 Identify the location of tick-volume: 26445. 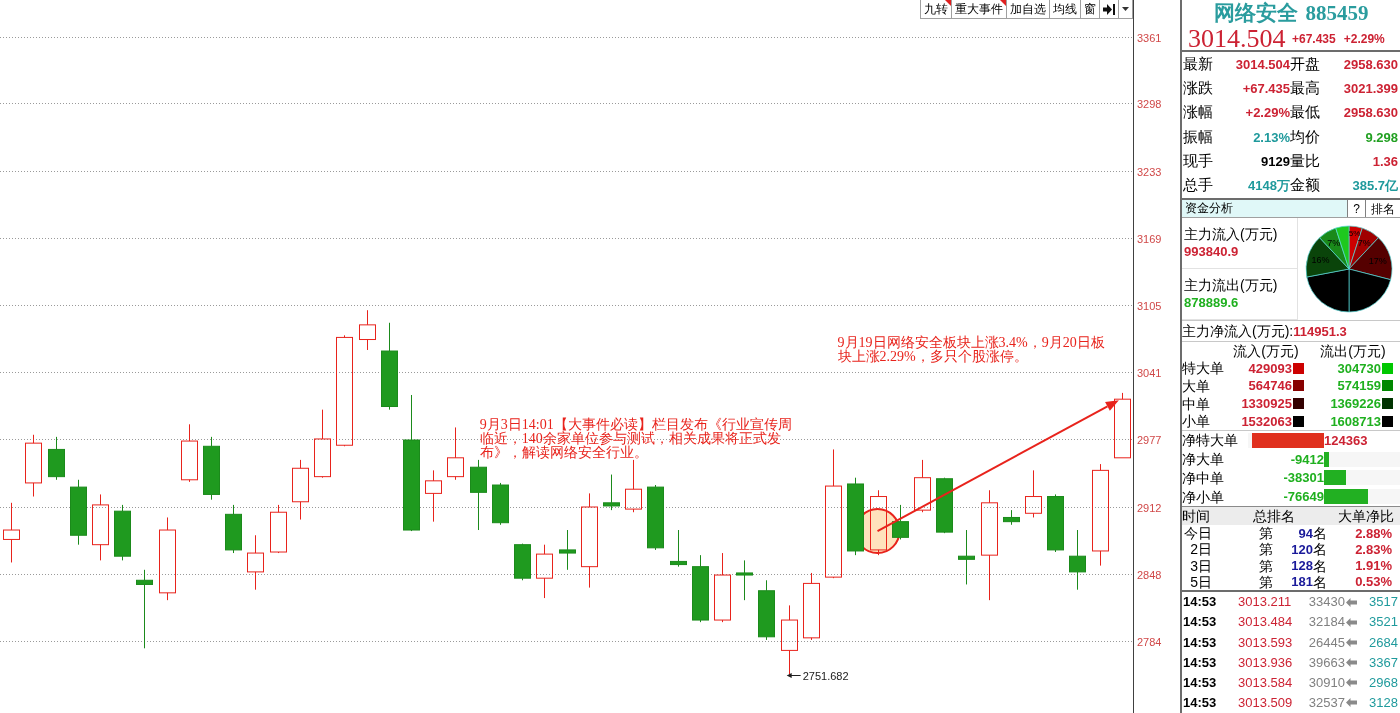
(1326, 642).